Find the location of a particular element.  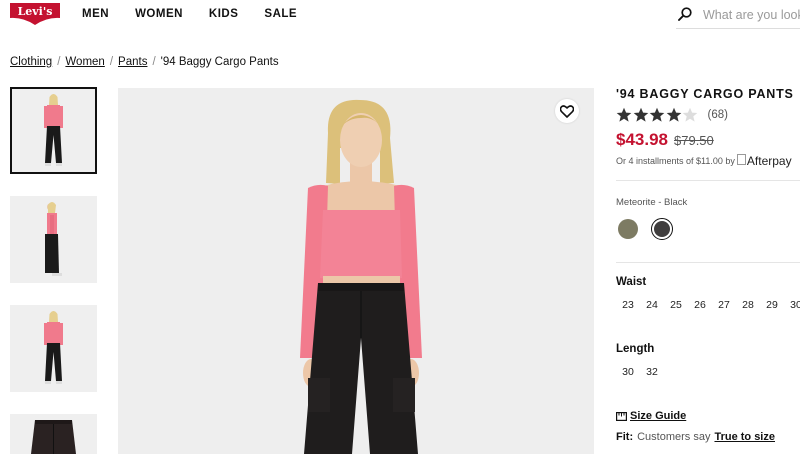

star-empty-icon is located at coordinates (690, 114).